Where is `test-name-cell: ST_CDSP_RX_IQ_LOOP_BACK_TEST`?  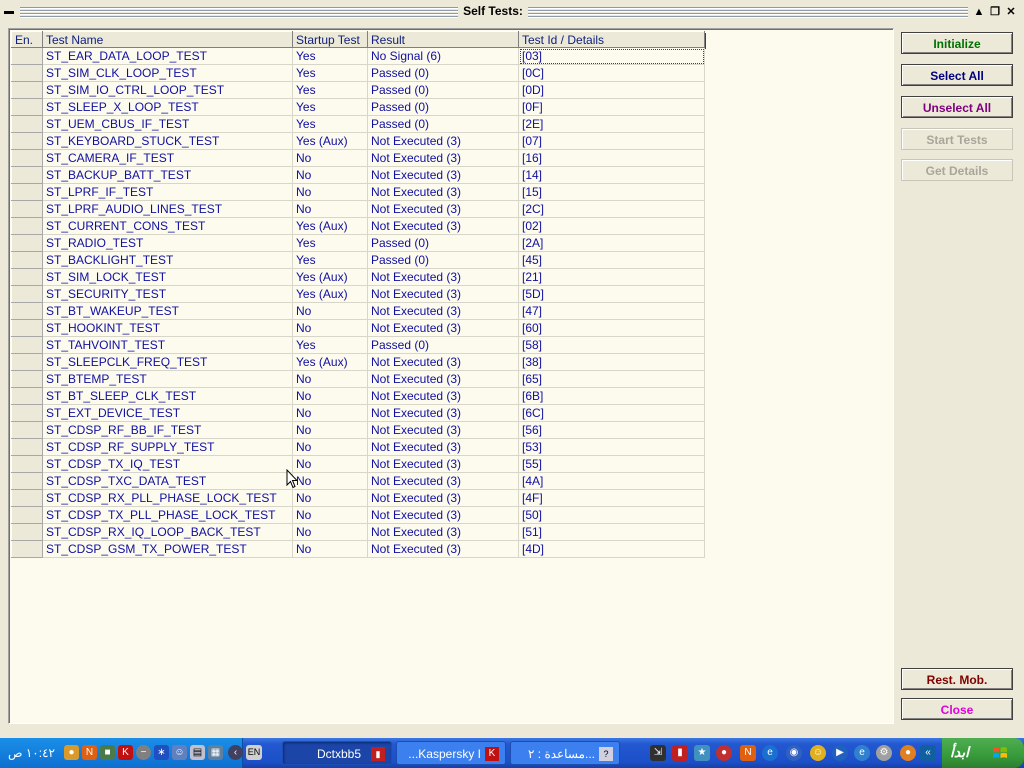 test-name-cell: ST_CDSP_RX_IQ_LOOP_BACK_TEST is located at coordinates (167, 532).